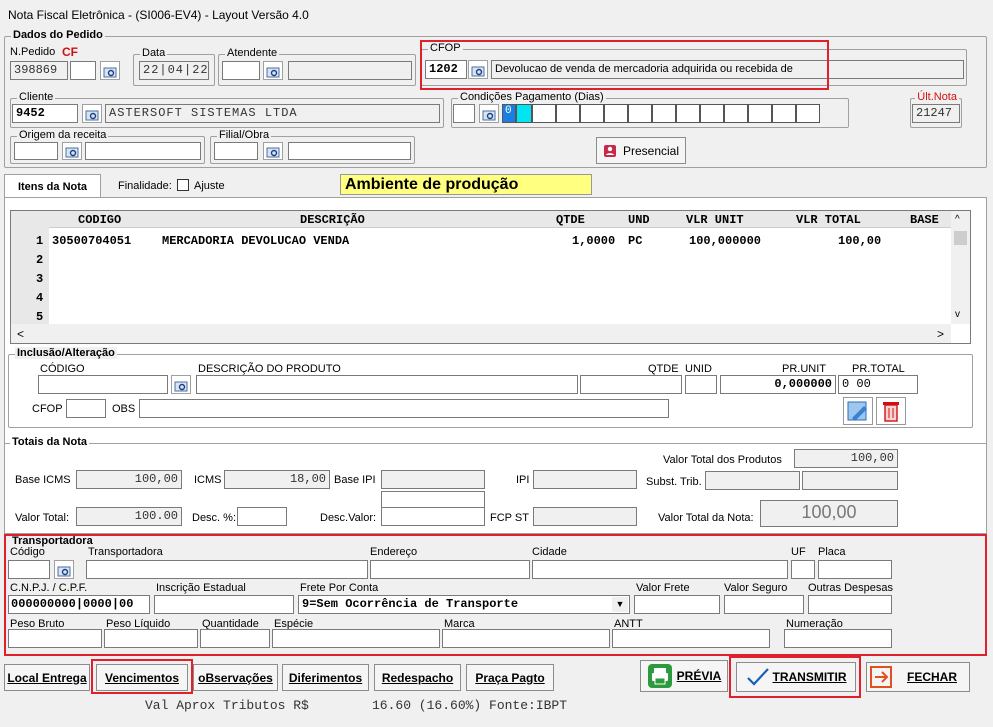 The image size is (993, 727). I want to click on transp-uf-input, so click(803, 569).